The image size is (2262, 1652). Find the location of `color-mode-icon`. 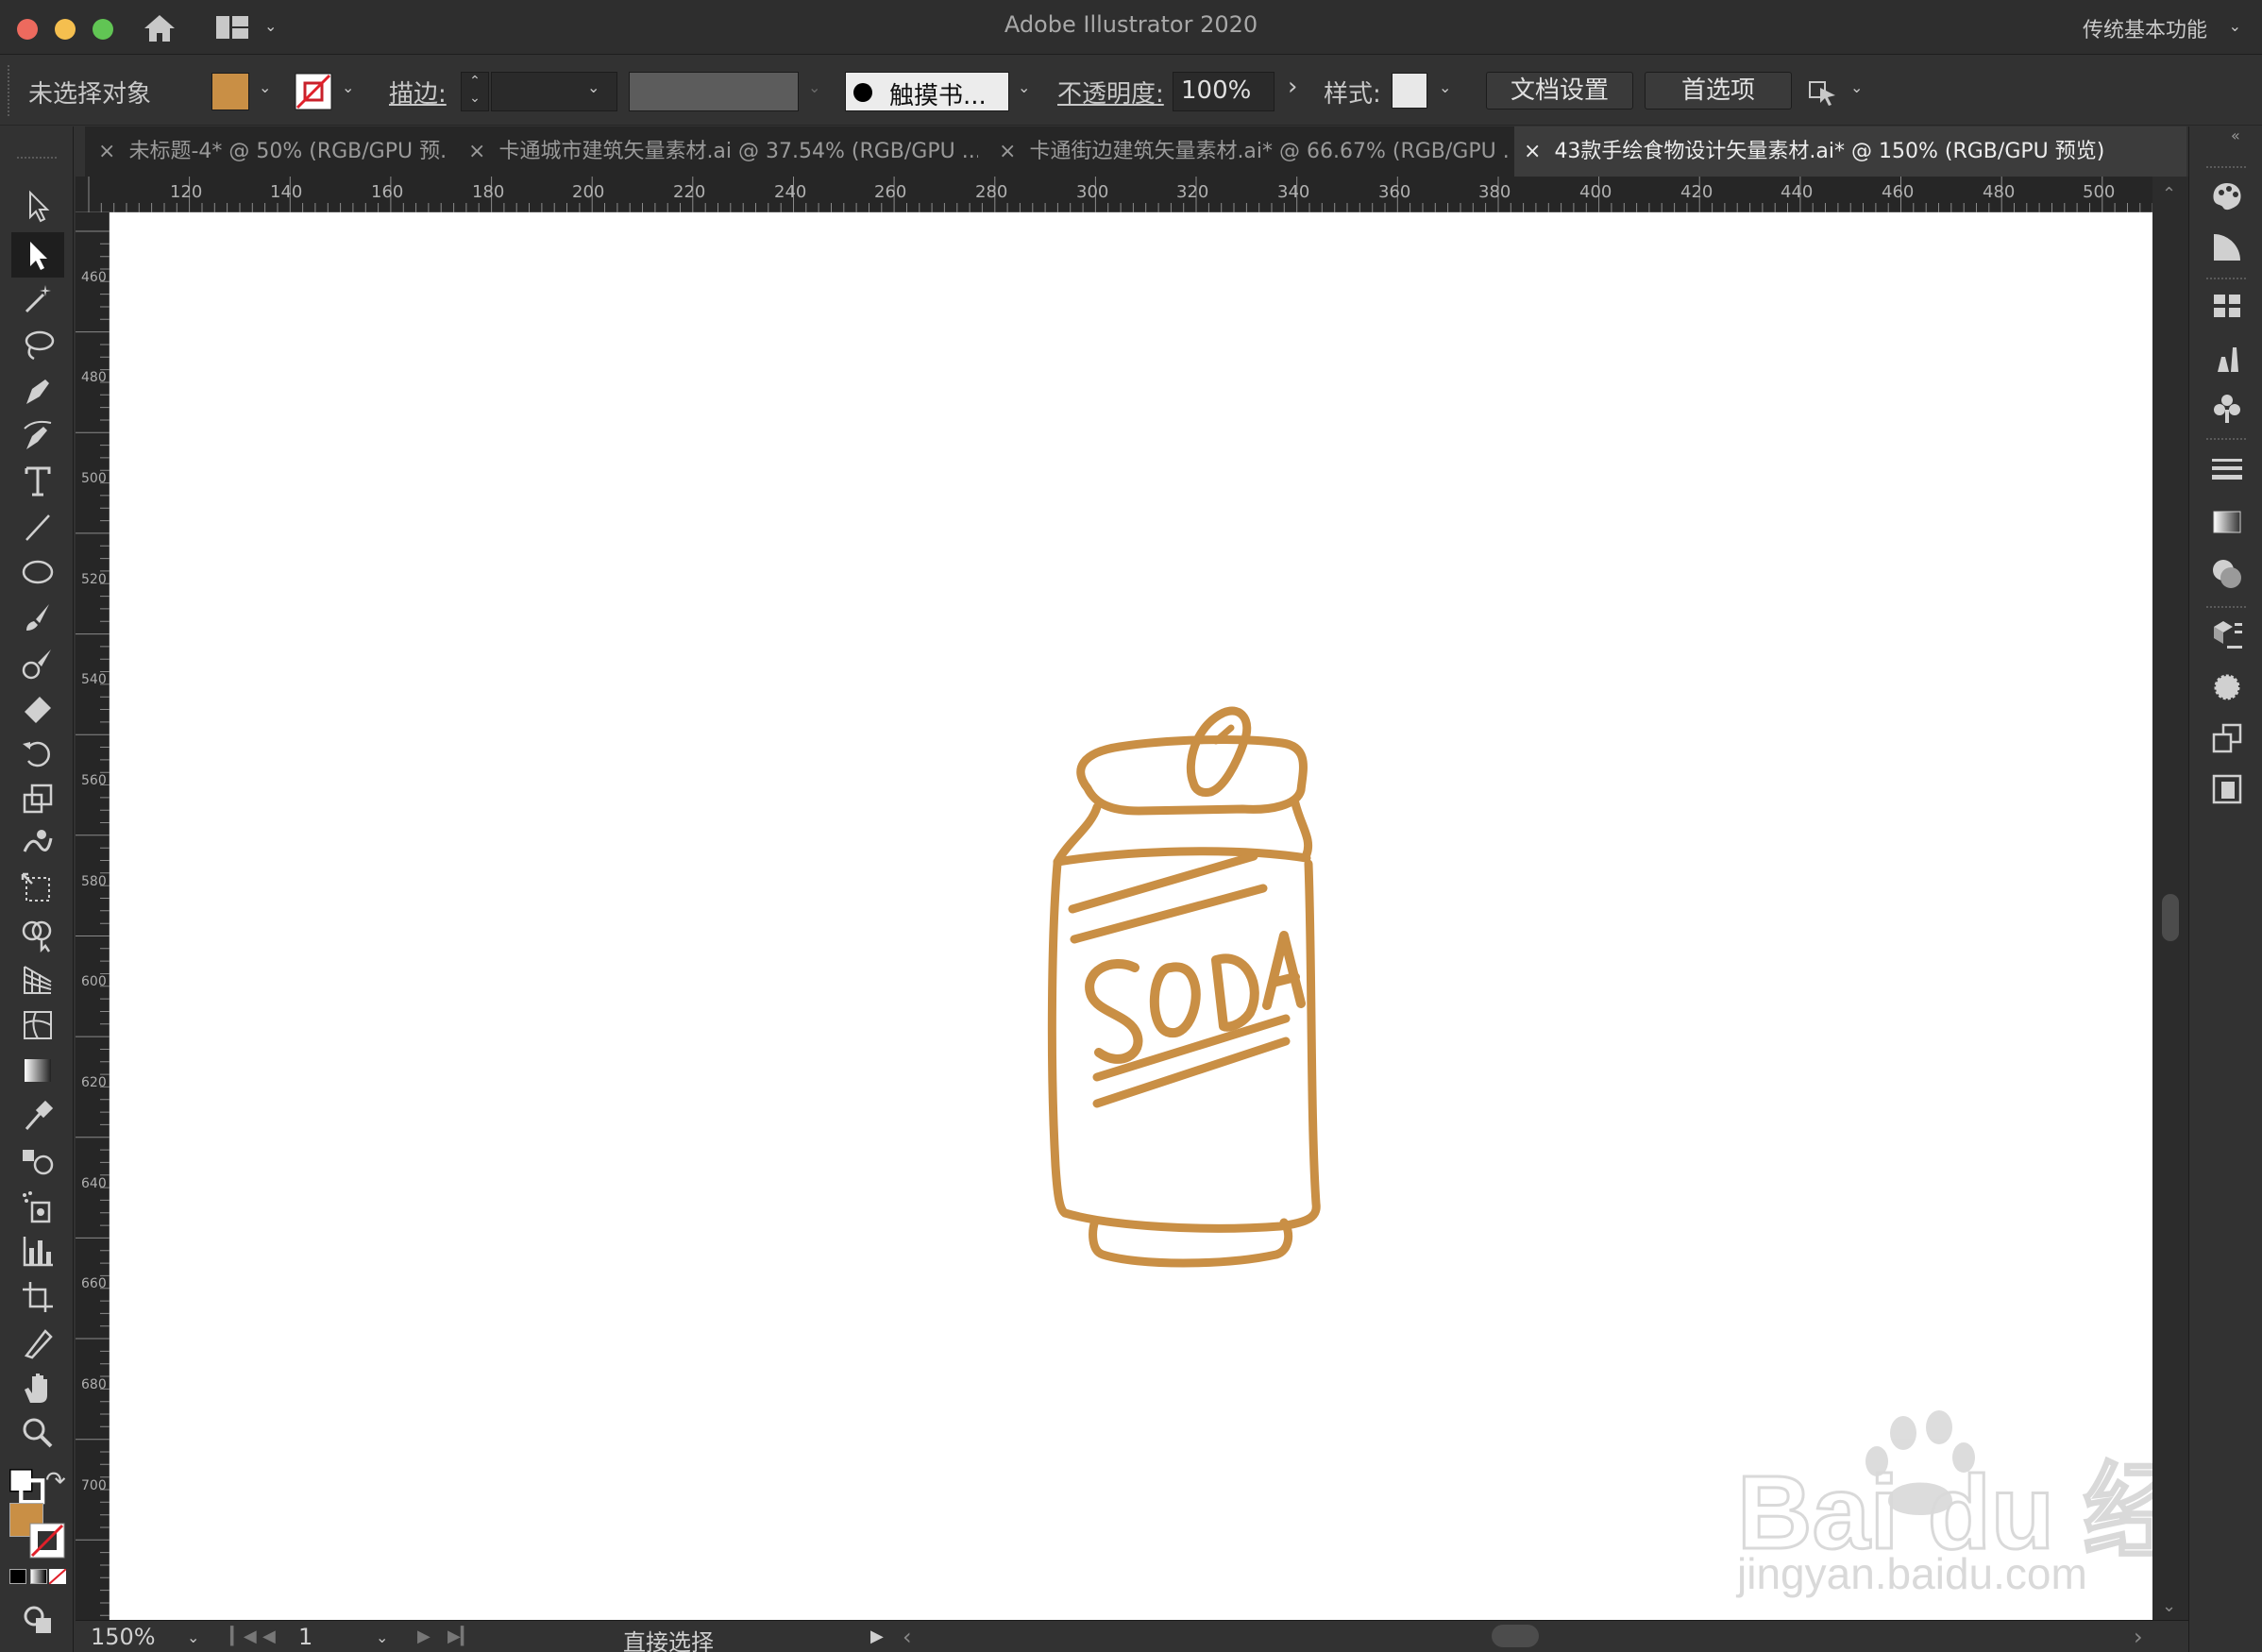

color-mode-icon is located at coordinates (17, 1576).